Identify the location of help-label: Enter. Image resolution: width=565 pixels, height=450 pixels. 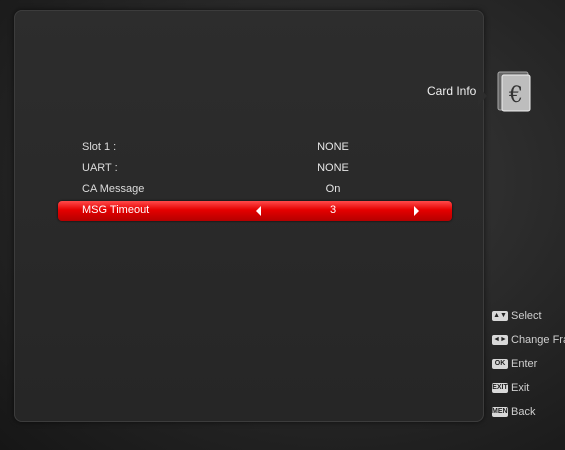
(524, 364).